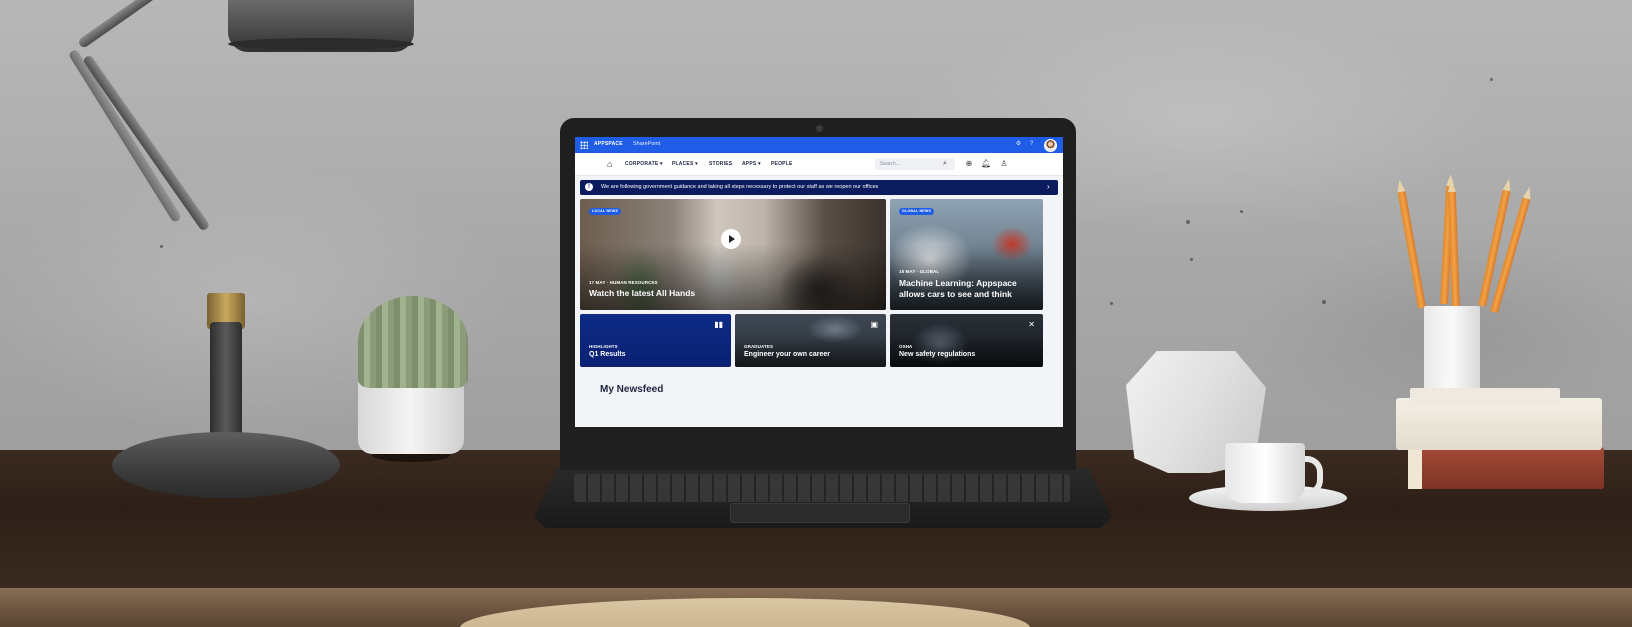  What do you see at coordinates (820, 513) in the screenshot?
I see `touchpad` at bounding box center [820, 513].